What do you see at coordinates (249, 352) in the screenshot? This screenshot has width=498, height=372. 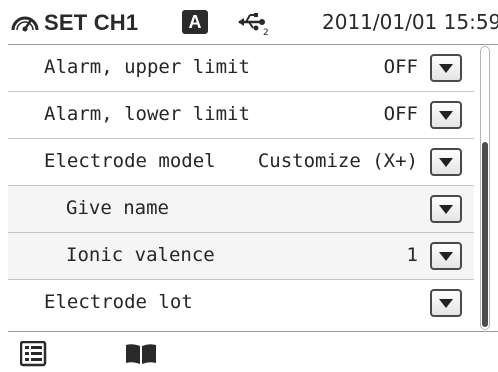 I see `footer-bar` at bounding box center [249, 352].